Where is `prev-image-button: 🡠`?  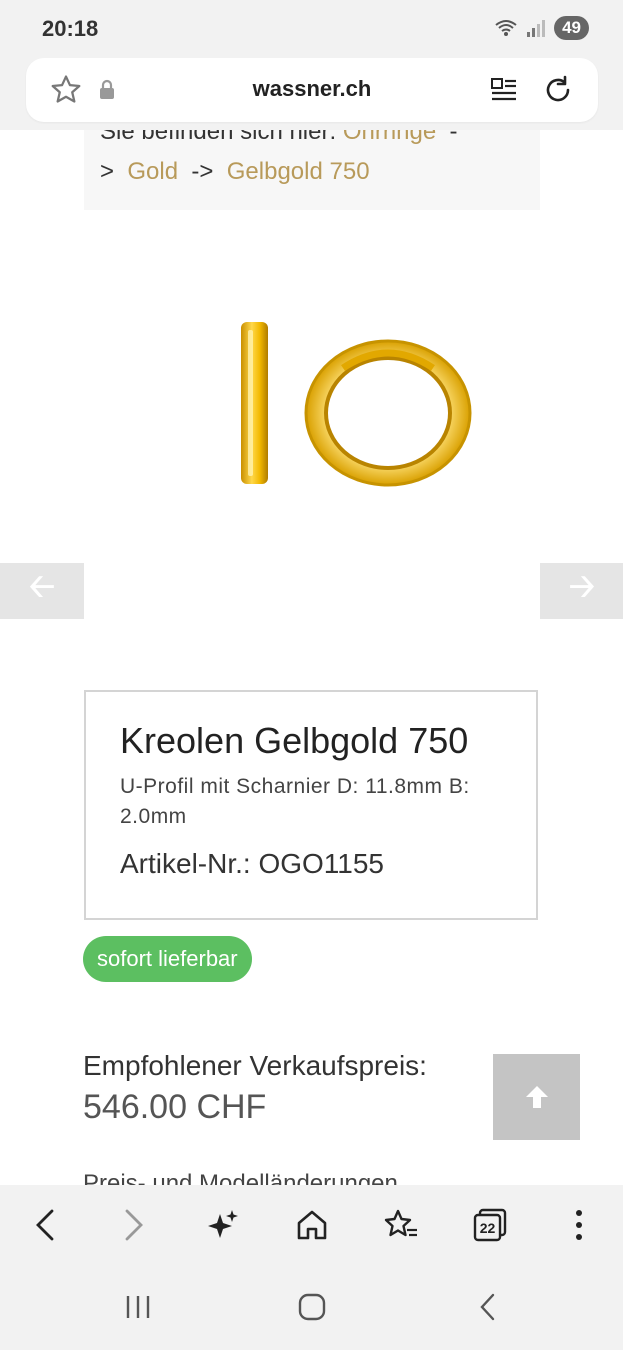 prev-image-button: 🡠 is located at coordinates (42, 591).